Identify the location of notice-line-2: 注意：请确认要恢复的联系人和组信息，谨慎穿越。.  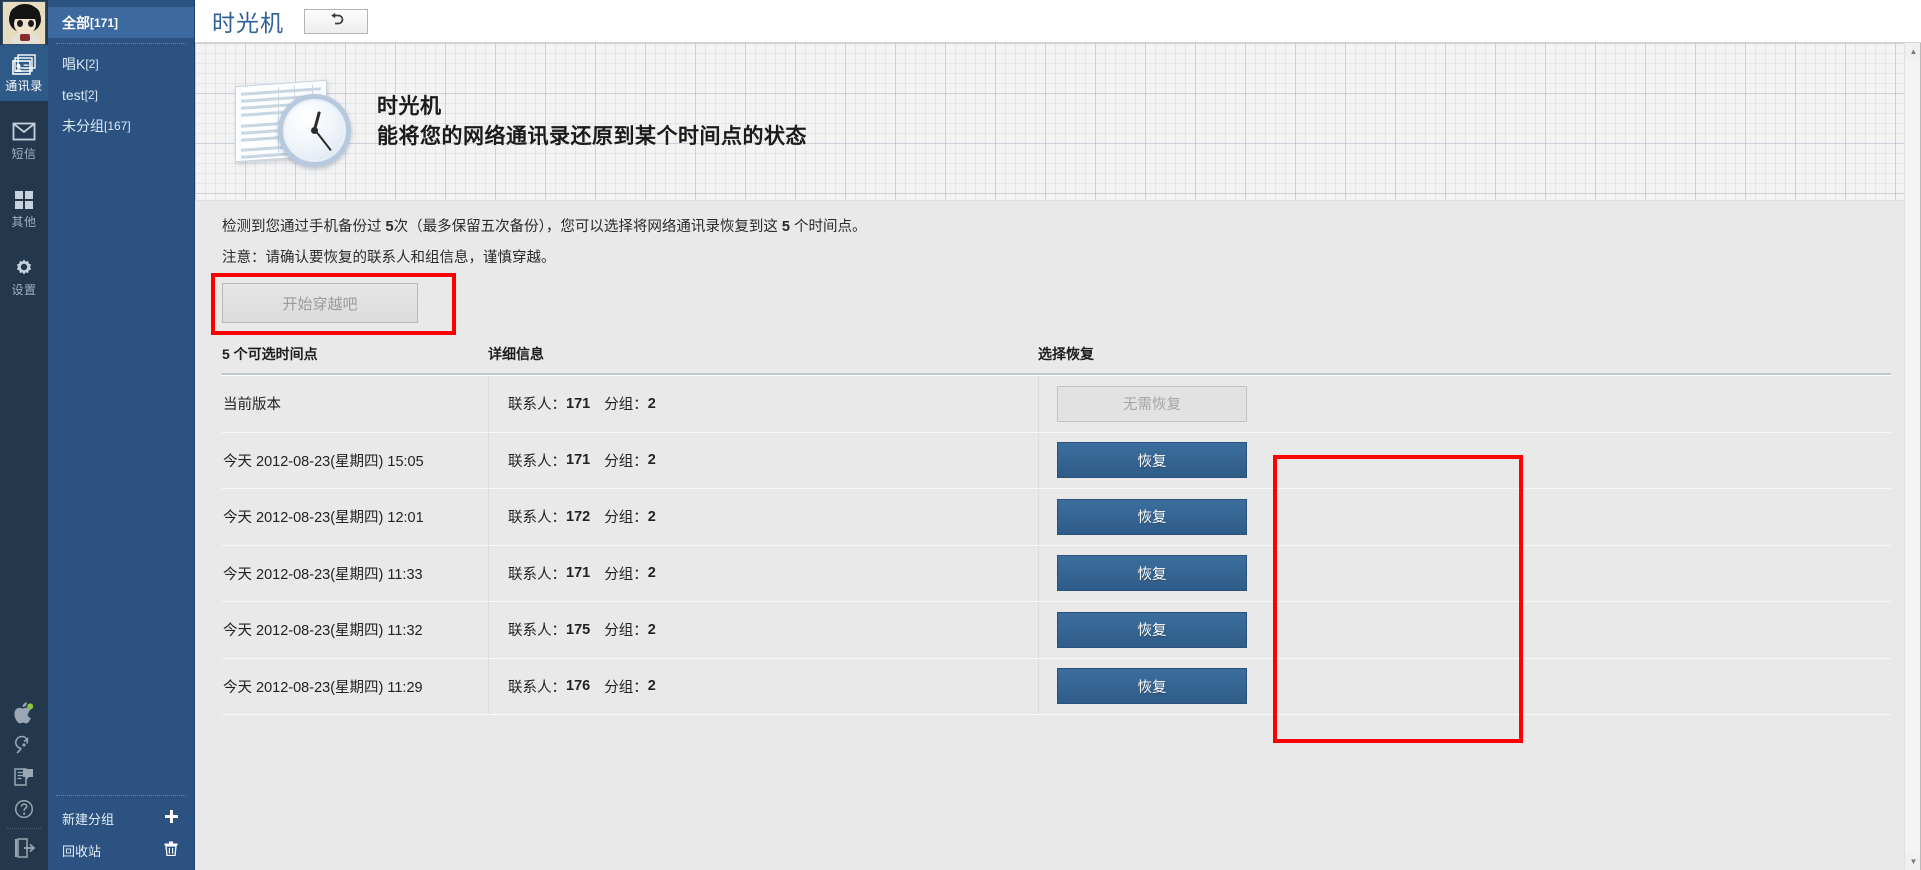
(389, 258).